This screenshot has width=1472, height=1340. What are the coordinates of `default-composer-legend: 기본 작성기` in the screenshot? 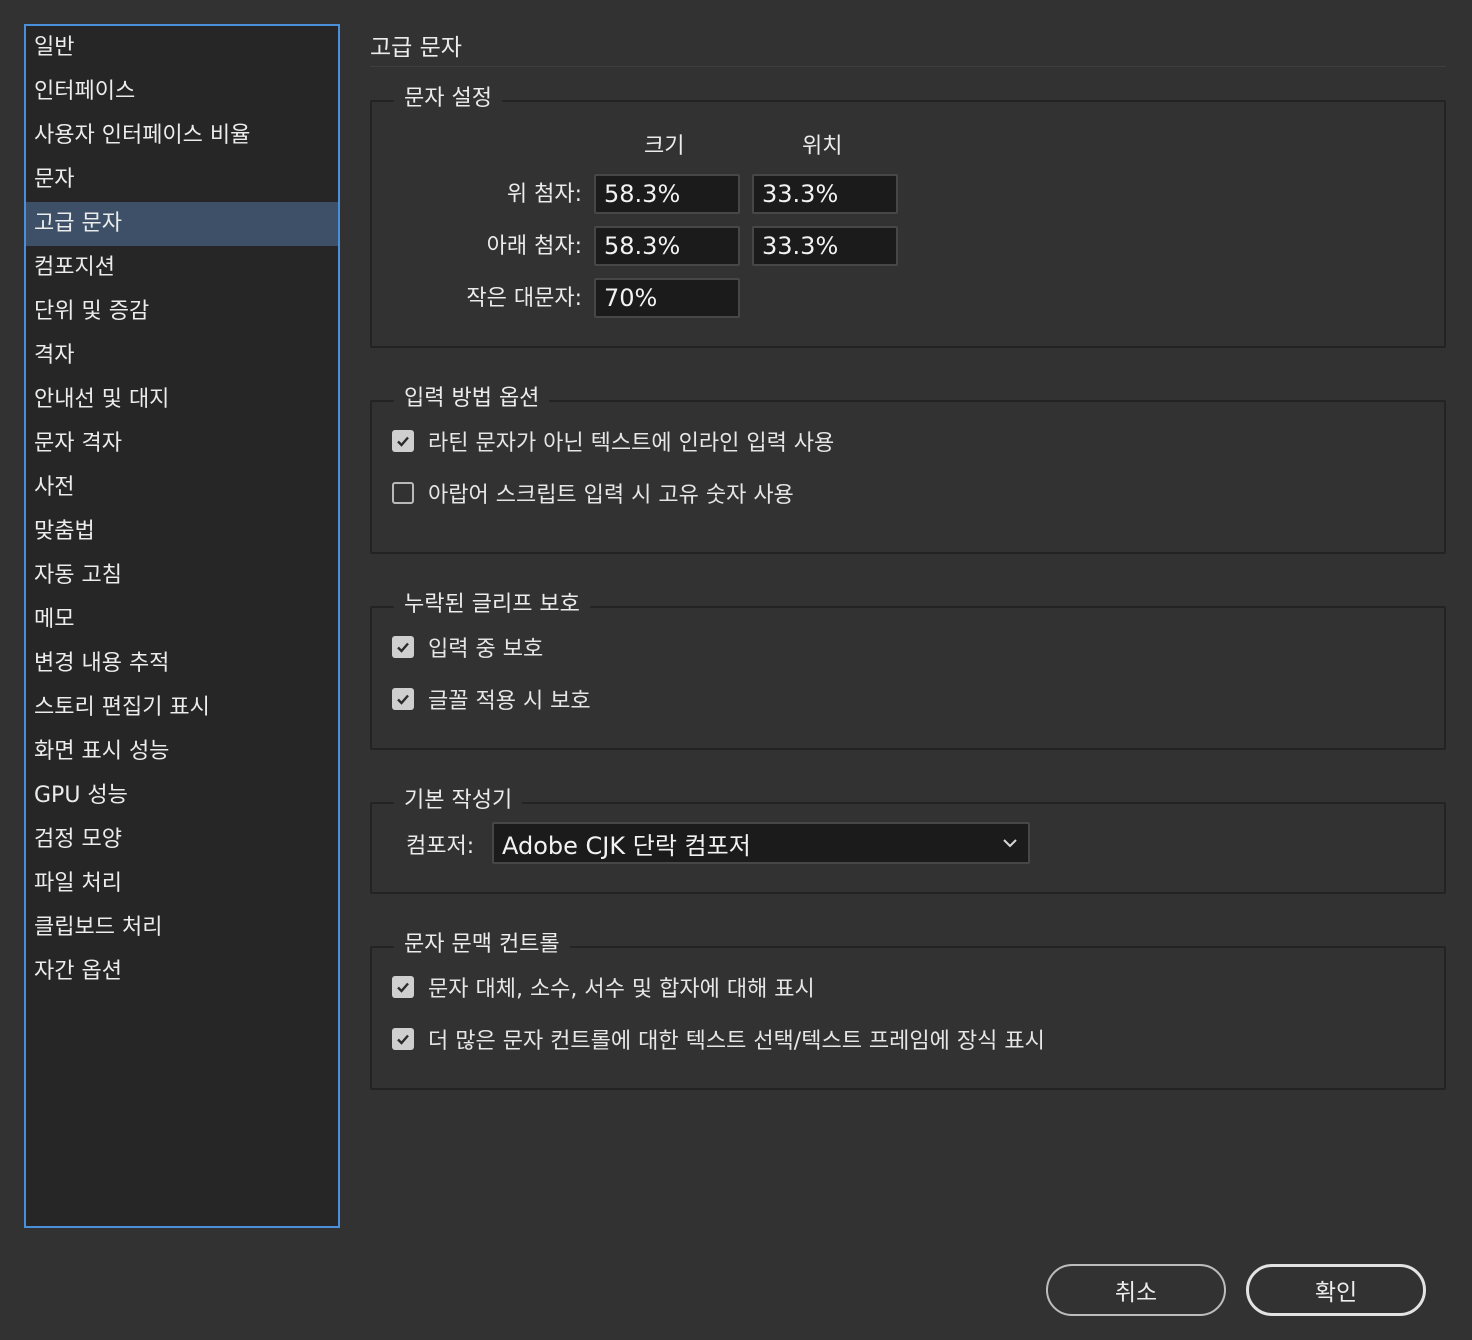 It's located at (458, 801).